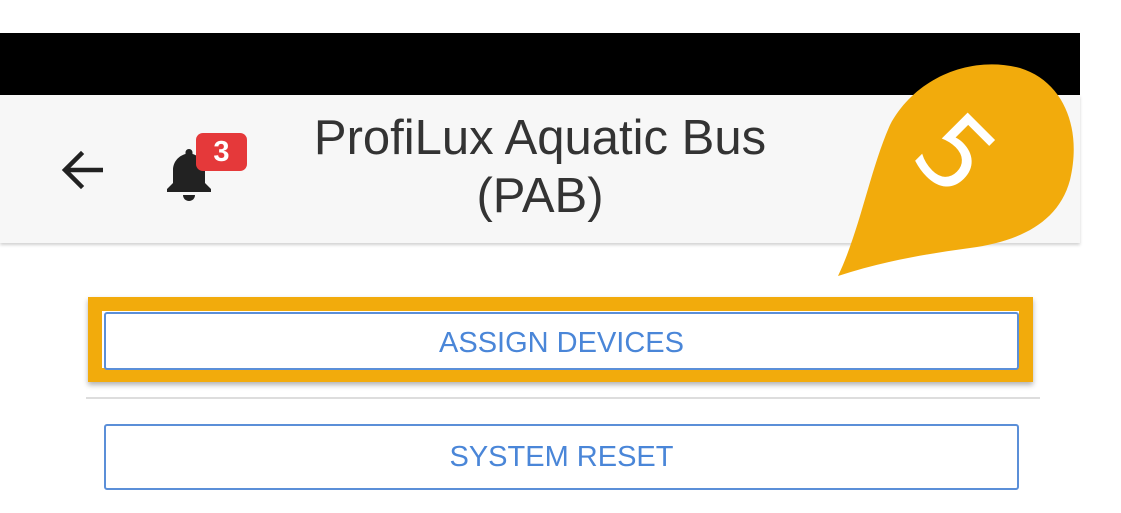  Describe the element at coordinates (563, 398) in the screenshot. I see `divider` at that location.